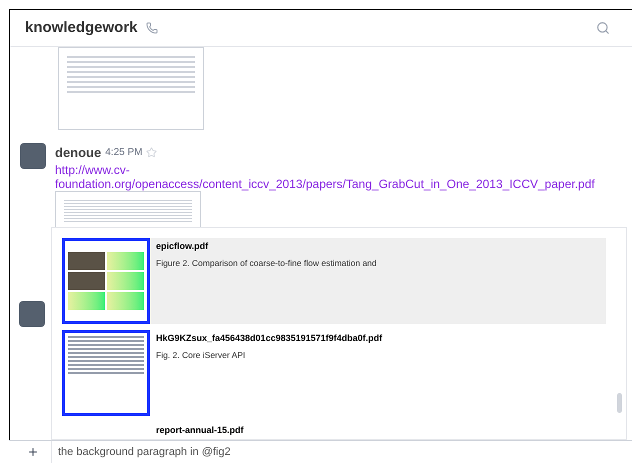 The width and height of the screenshot is (632, 463). Describe the element at coordinates (78, 152) in the screenshot. I see `author-name: denoue` at that location.